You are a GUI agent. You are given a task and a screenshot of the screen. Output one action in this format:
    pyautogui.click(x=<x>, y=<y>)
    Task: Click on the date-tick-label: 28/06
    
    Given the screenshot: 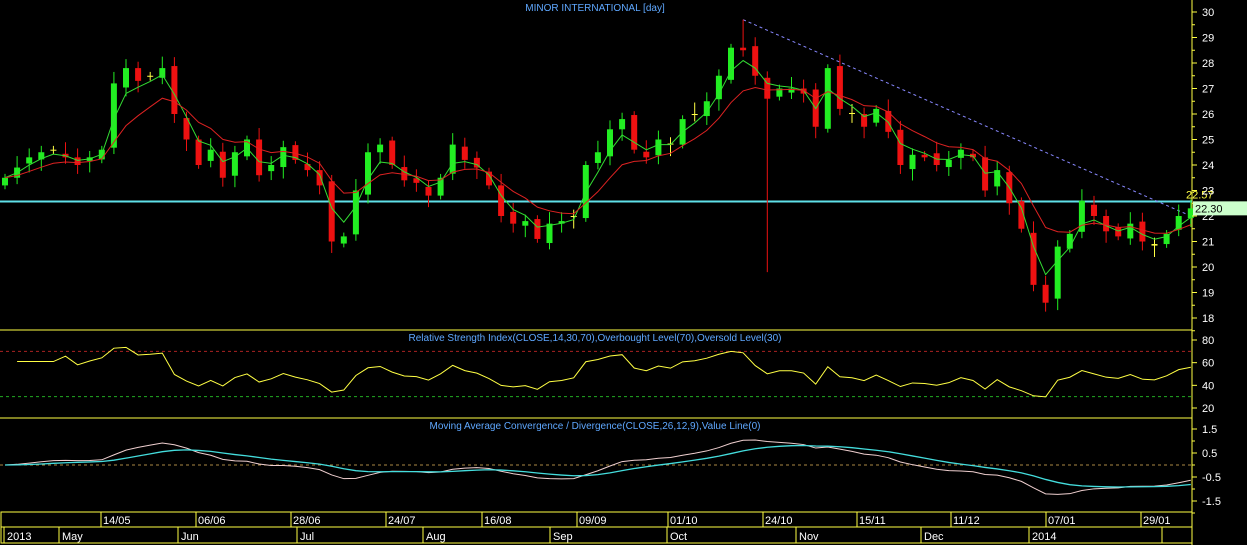 What is the action you would take?
    pyautogui.click(x=307, y=521)
    